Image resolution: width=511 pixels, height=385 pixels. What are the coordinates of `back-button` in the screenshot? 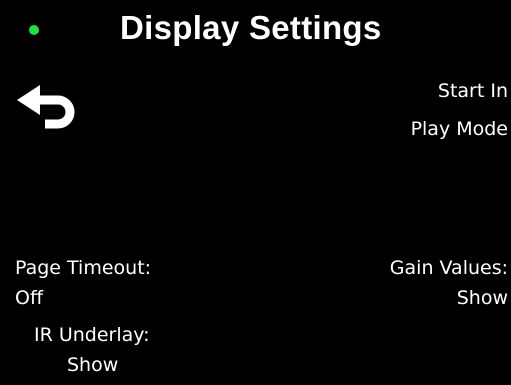 It's located at (46, 106).